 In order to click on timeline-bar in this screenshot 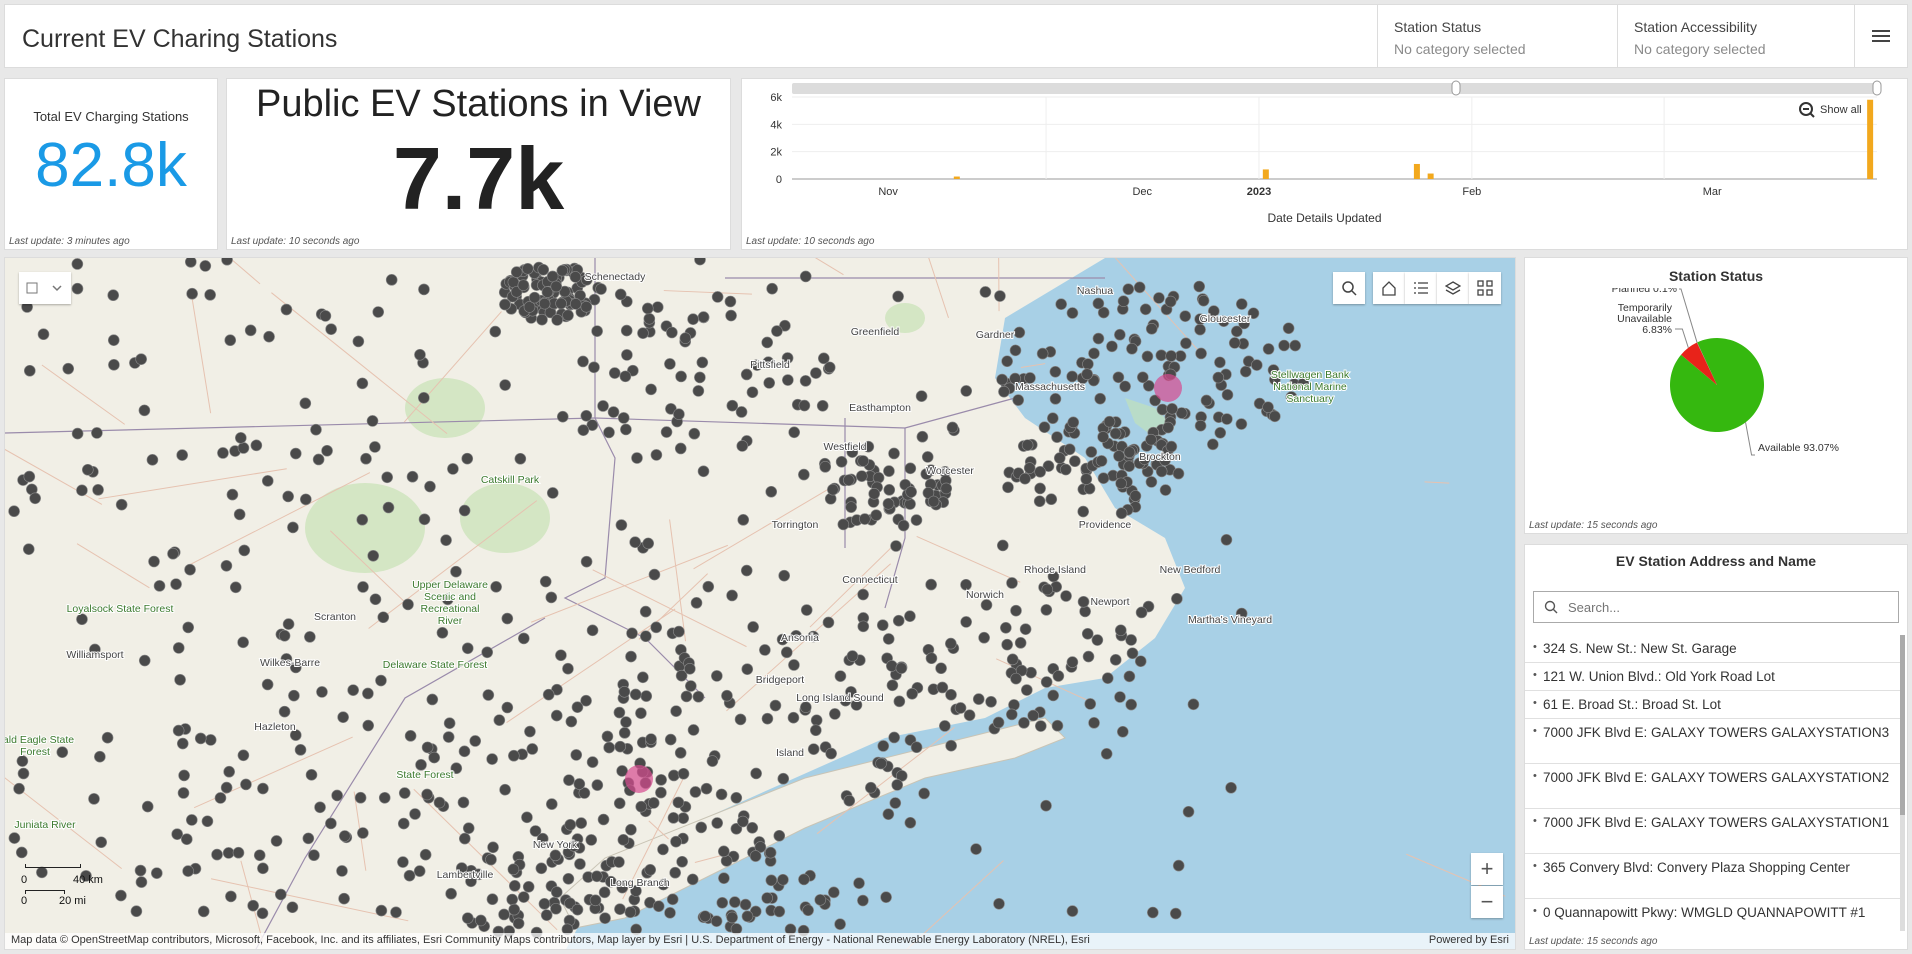, I will do `click(1416, 171)`.